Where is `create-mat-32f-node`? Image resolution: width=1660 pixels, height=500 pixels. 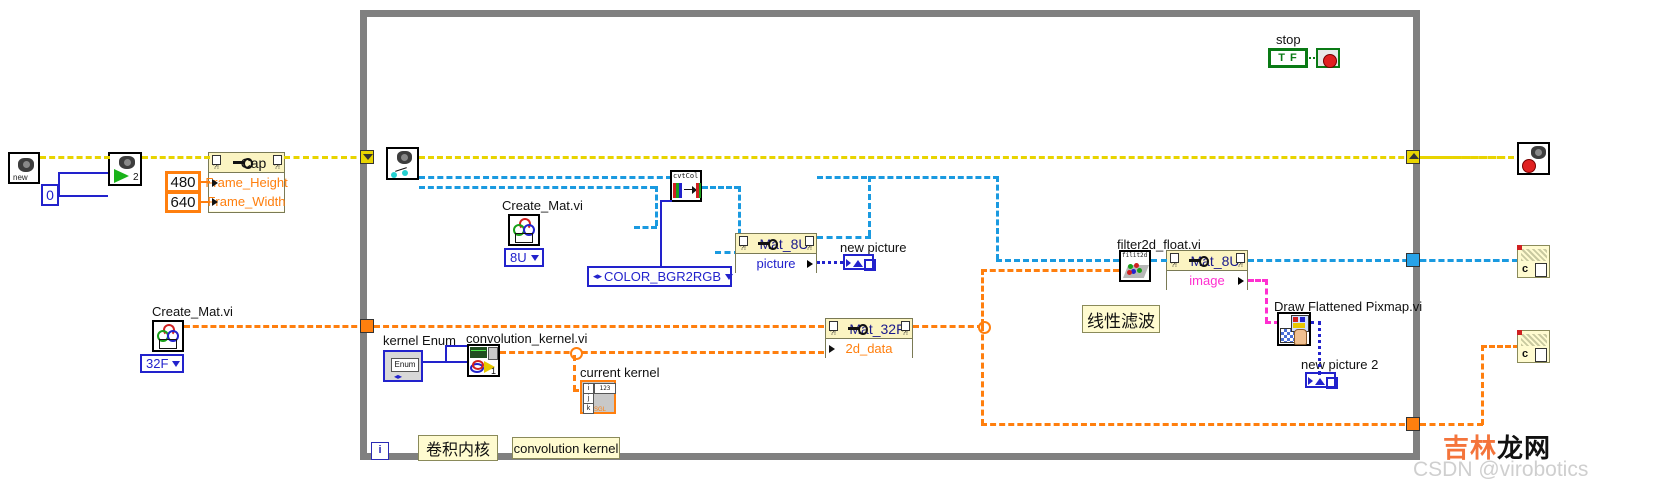 create-mat-32f-node is located at coordinates (168, 336).